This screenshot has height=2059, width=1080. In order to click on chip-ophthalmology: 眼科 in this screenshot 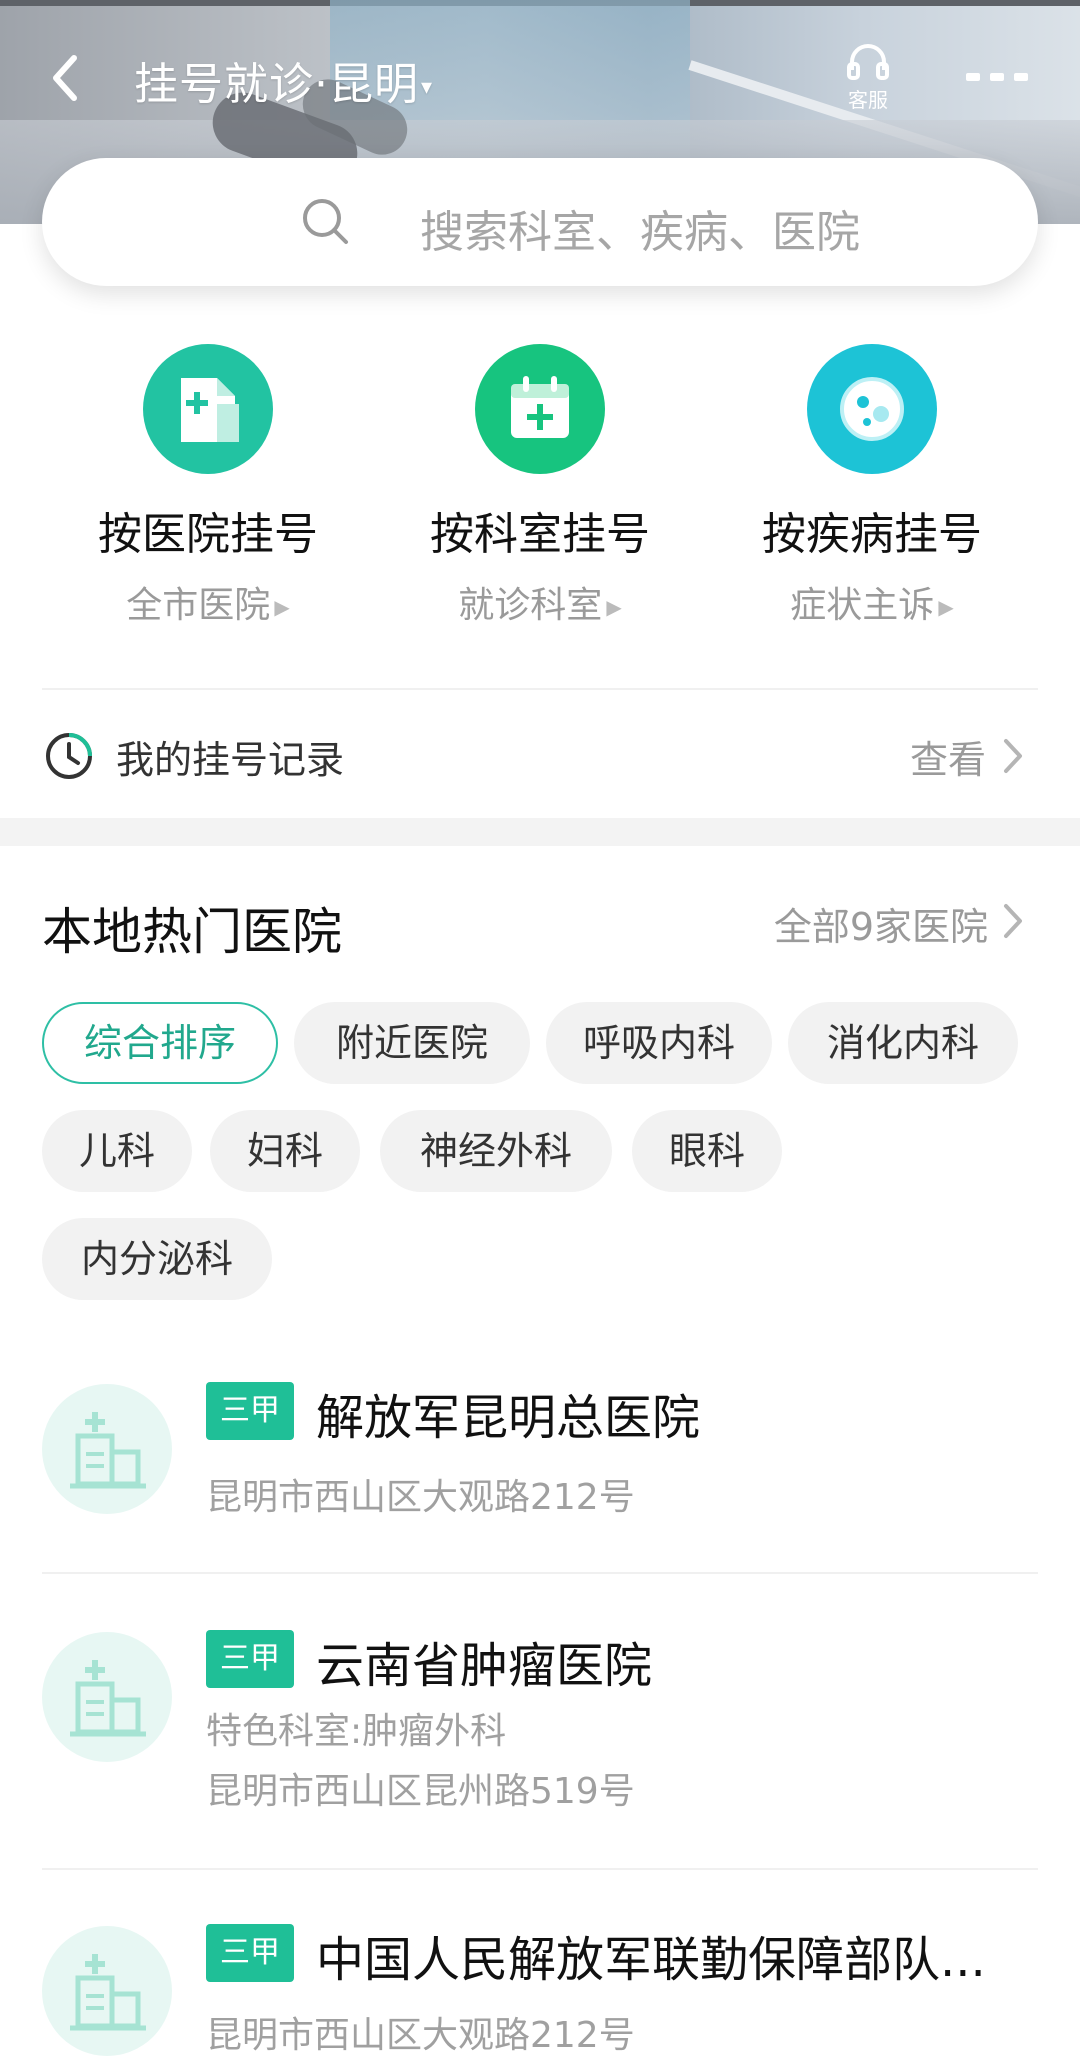, I will do `click(707, 1151)`.